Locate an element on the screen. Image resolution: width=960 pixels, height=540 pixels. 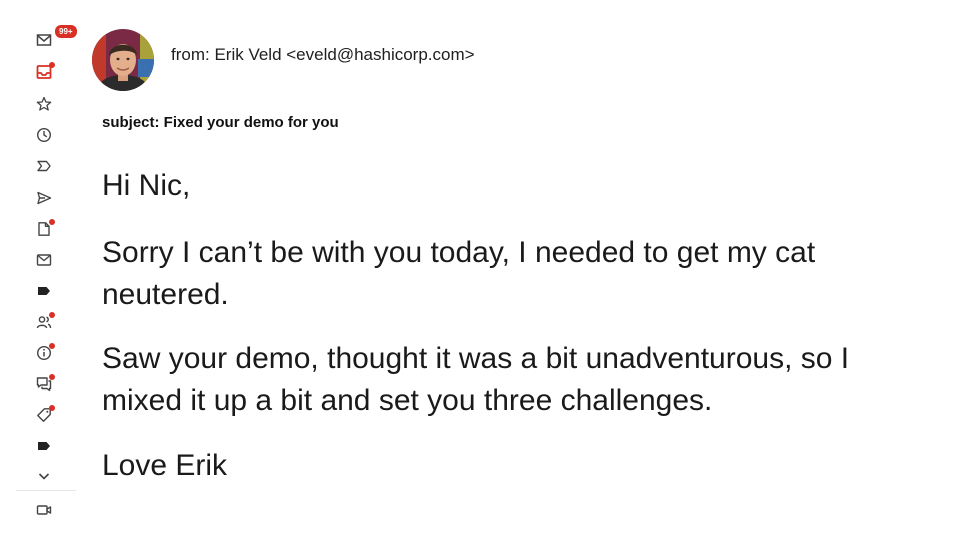
important-icon is located at coordinates (44, 166).